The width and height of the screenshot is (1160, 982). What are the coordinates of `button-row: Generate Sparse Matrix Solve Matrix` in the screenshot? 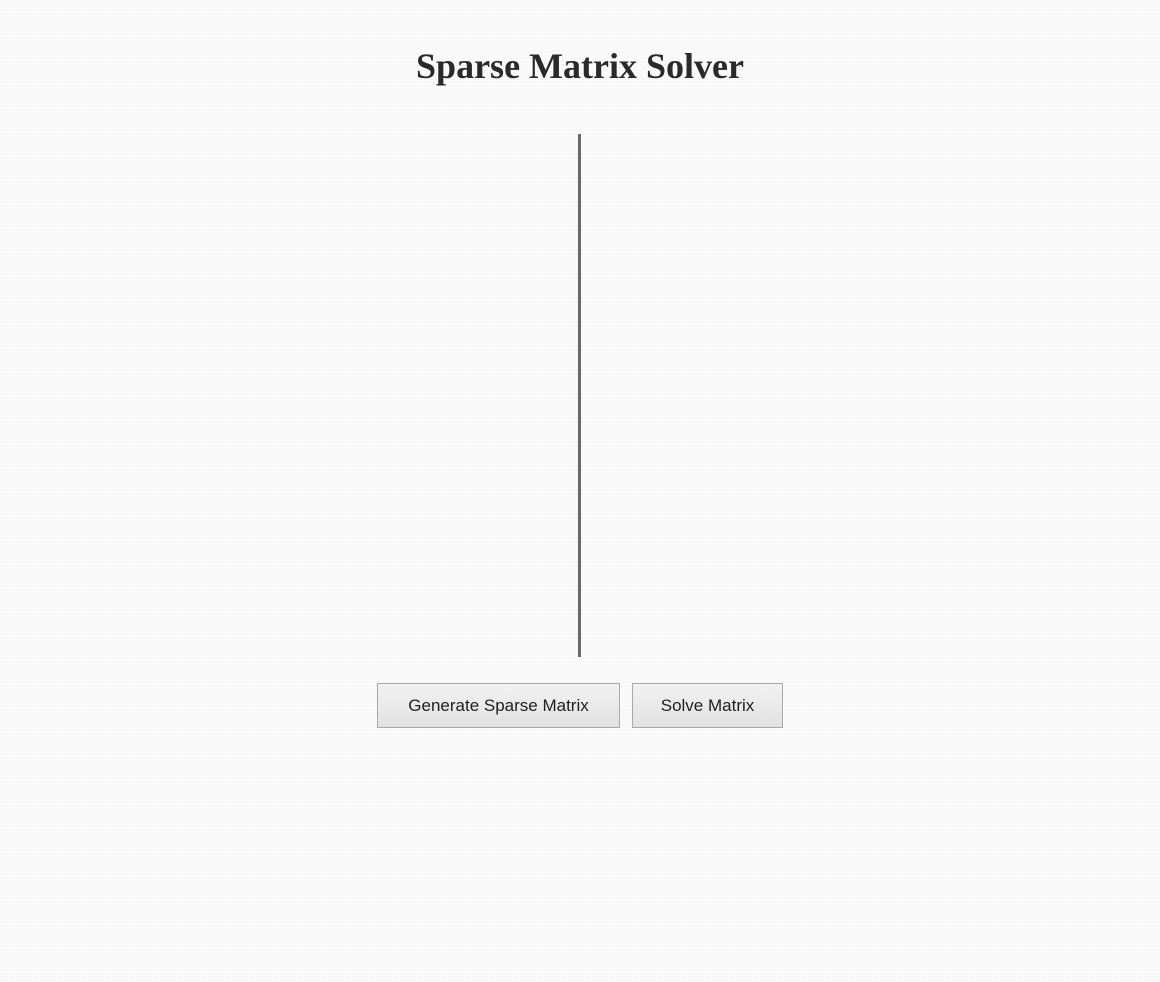 It's located at (580, 705).